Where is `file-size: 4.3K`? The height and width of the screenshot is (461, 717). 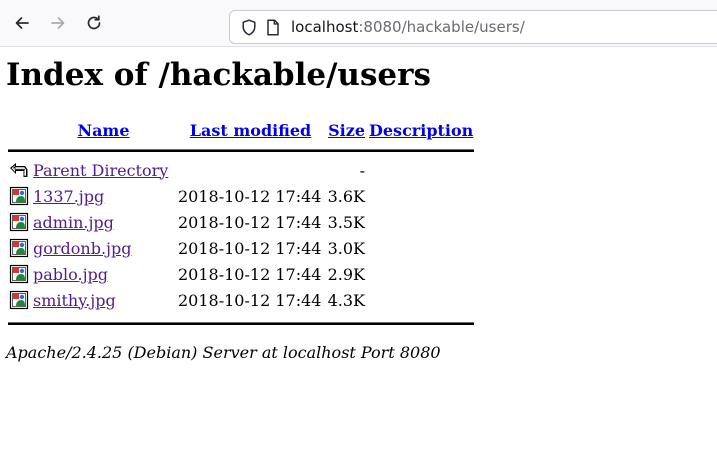
file-size: 4.3K is located at coordinates (346, 300).